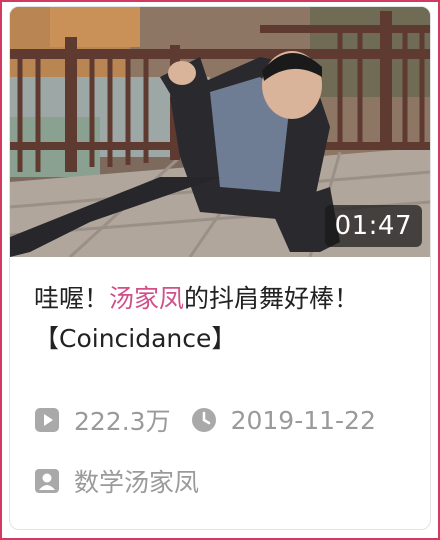 Image resolution: width=440 pixels, height=540 pixels. I want to click on author-name: 数学汤家凤, so click(136, 481).